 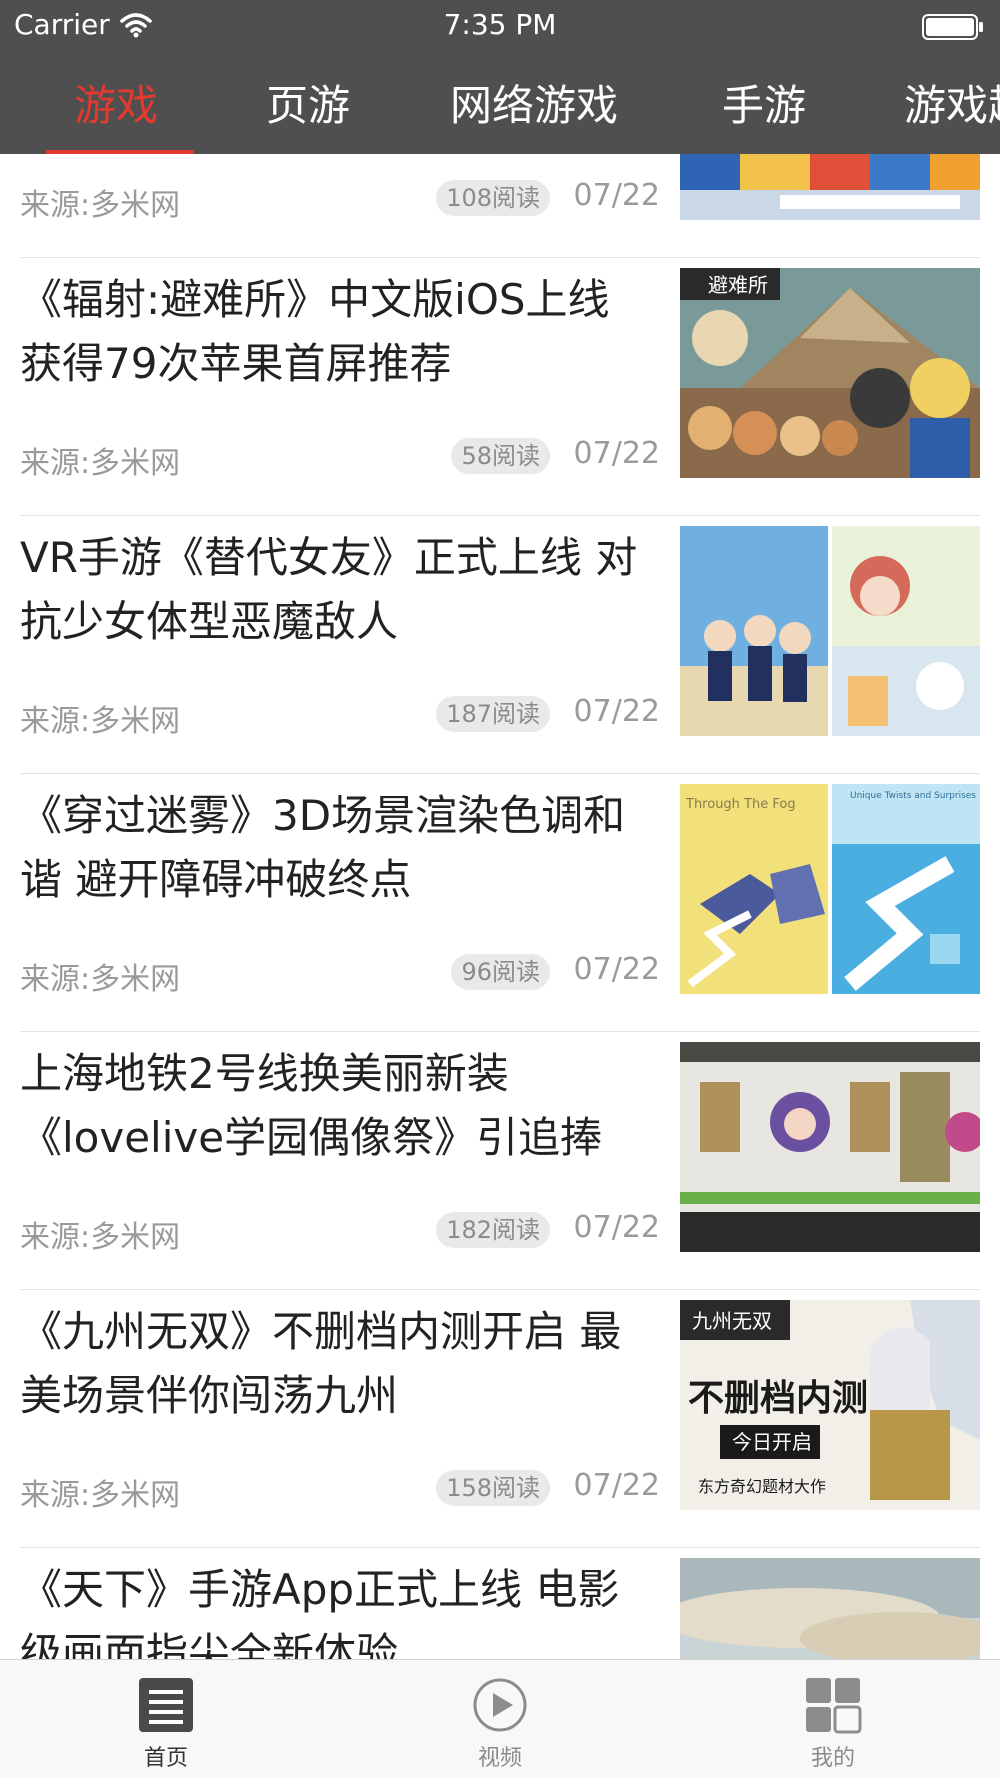 What do you see at coordinates (321, 1363) in the screenshot?
I see `news-title: 《九州无双》不删档内测开启 最美场景伴你闯荡九州` at bounding box center [321, 1363].